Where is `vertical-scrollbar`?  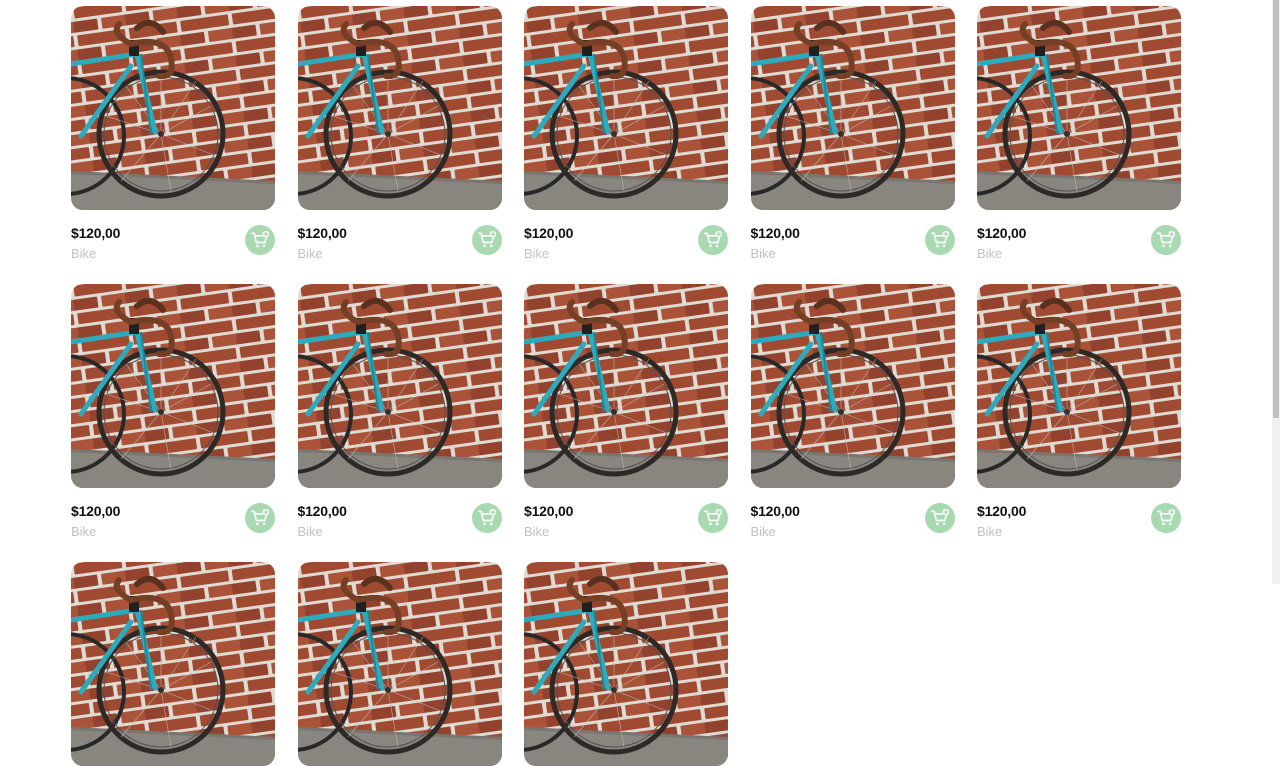
vertical-scrollbar is located at coordinates (1276, 292).